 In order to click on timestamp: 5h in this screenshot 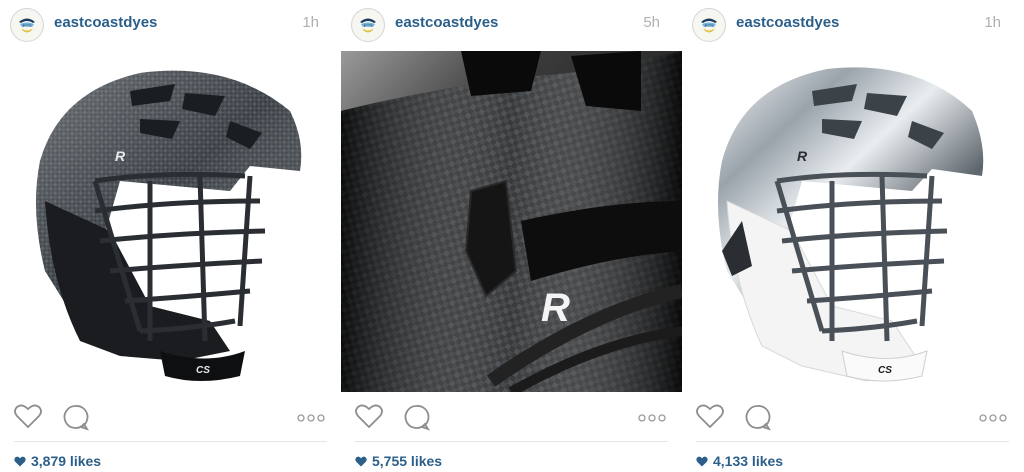, I will do `click(651, 22)`.